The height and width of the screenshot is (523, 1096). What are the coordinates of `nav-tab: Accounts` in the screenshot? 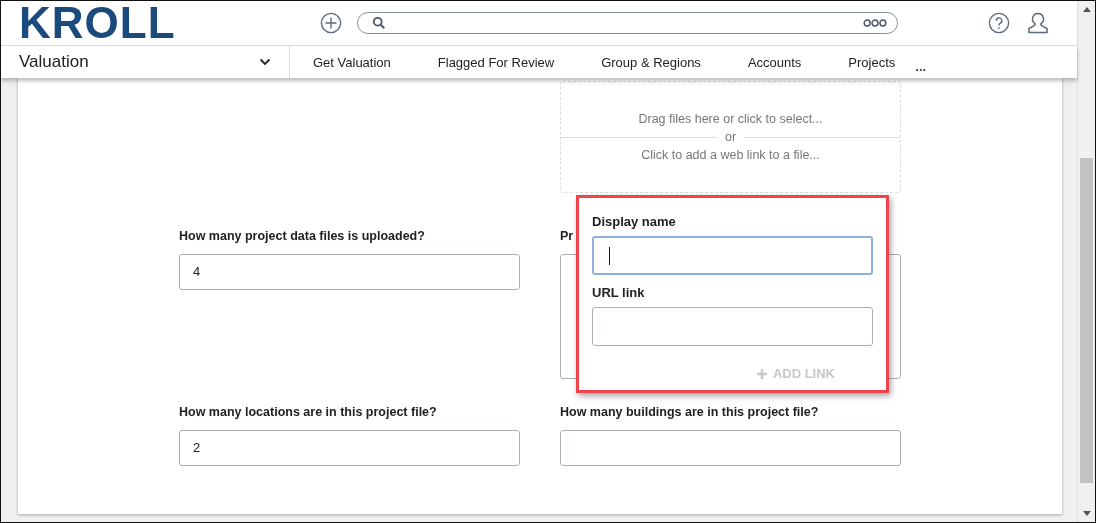 It's located at (774, 62).